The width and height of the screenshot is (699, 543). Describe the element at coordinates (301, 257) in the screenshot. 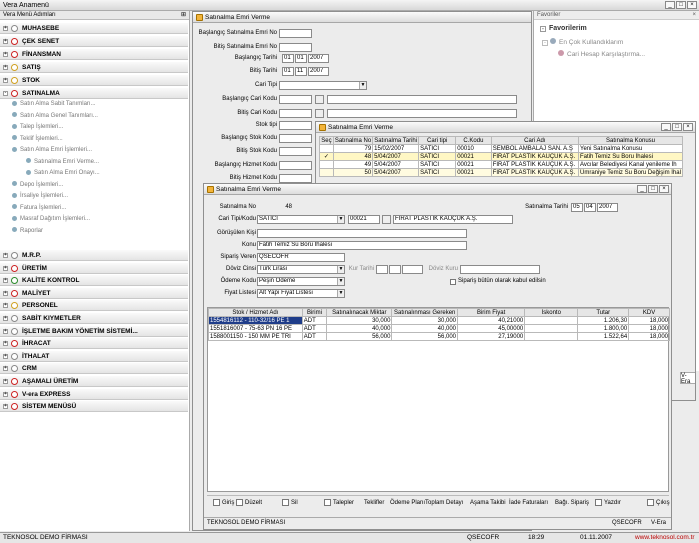

I see `siparis-veren-input: QSECOFR` at that location.